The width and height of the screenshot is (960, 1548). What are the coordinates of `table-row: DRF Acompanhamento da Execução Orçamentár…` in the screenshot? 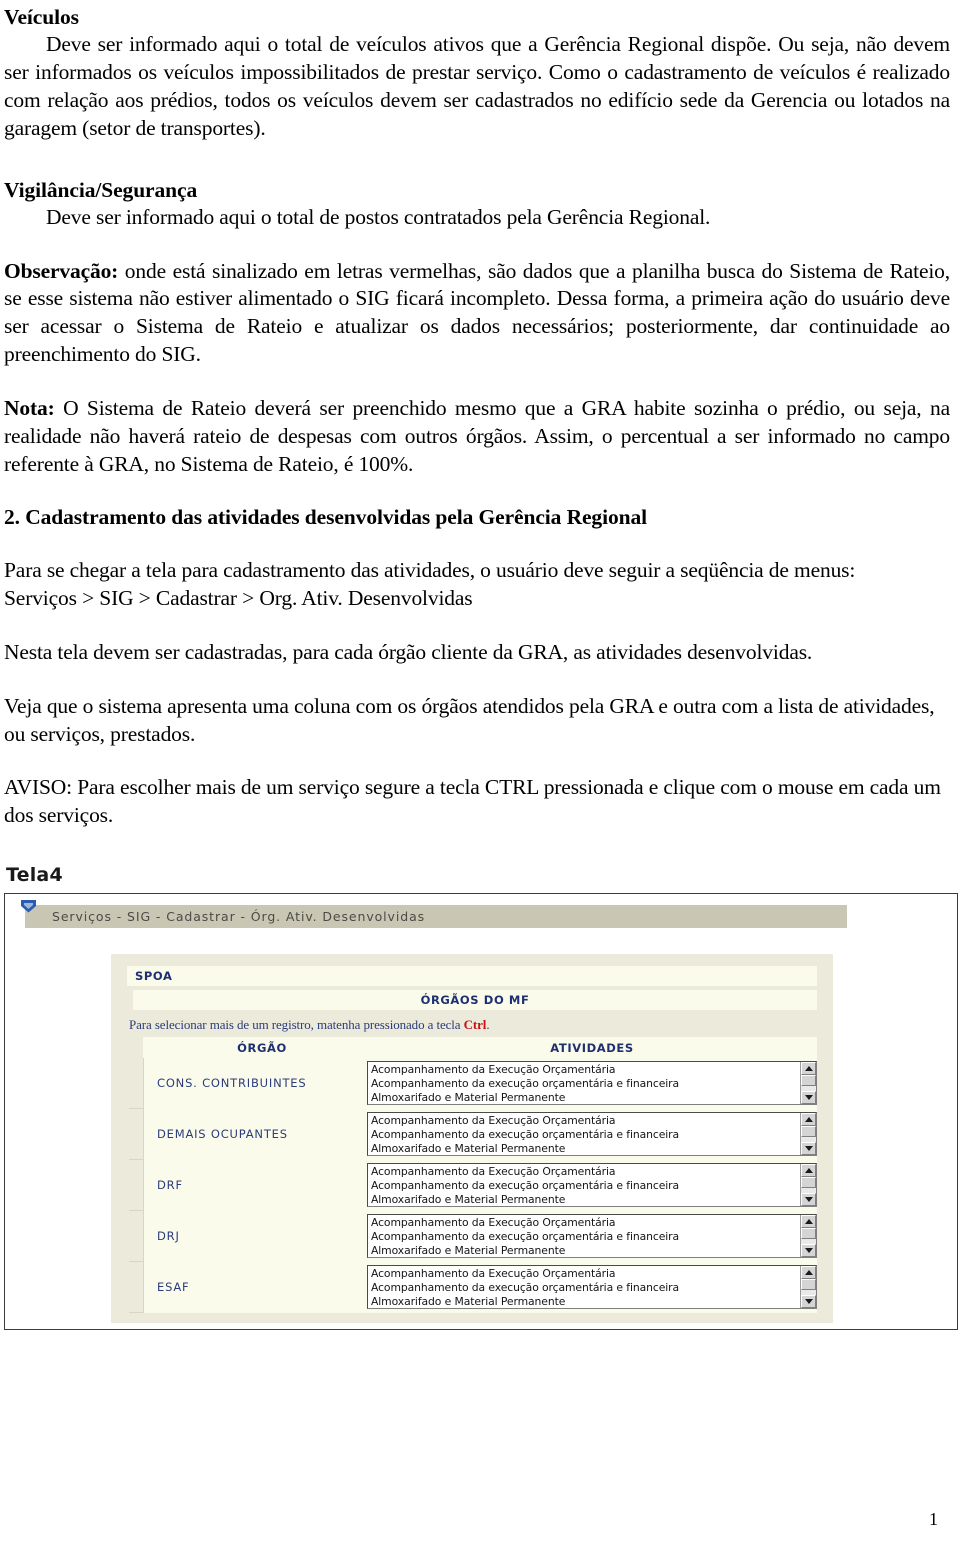 It's located at (473, 1185).